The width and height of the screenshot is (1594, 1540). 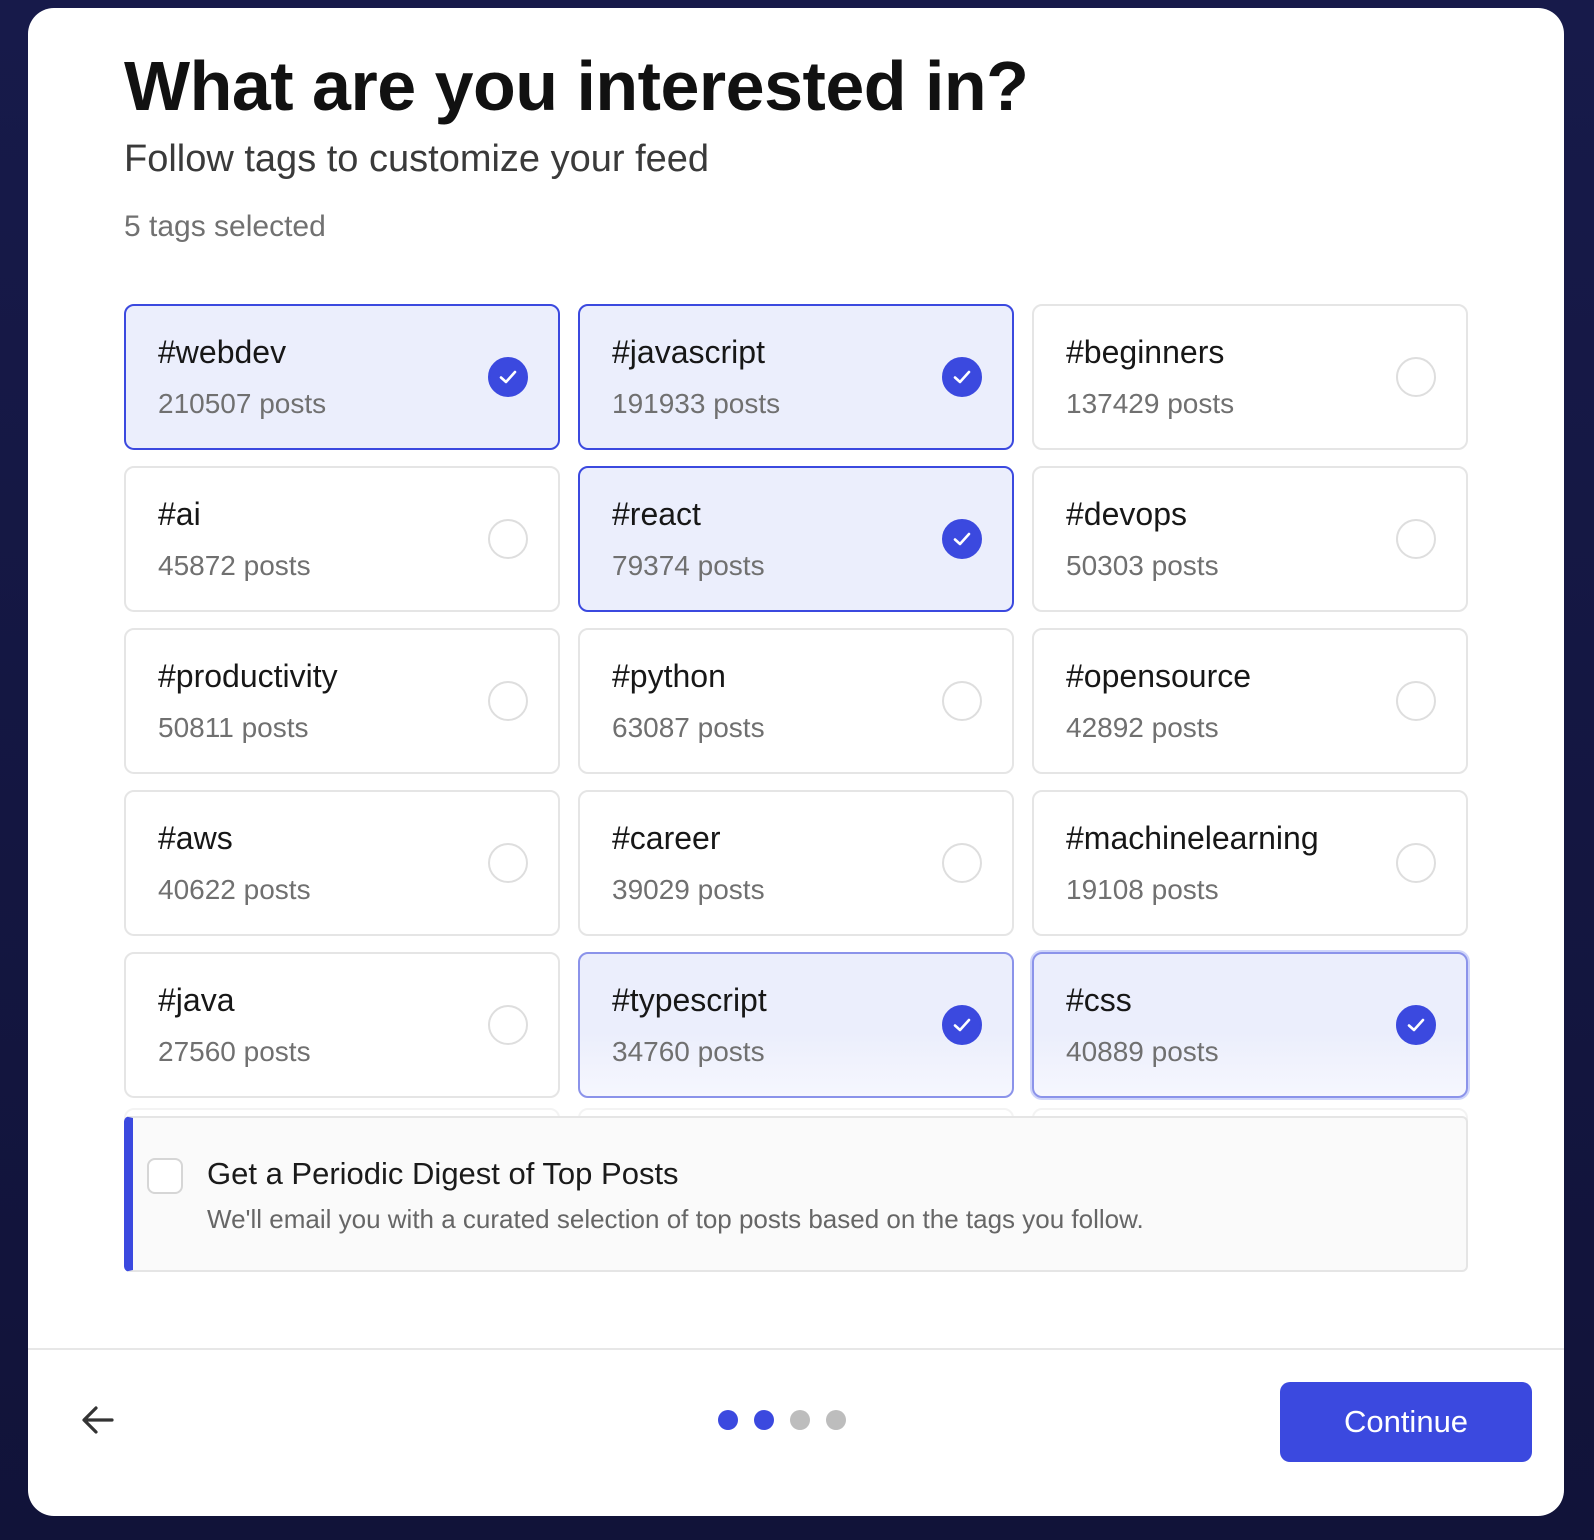 I want to click on continue-button: Continue, so click(x=1406, y=1422).